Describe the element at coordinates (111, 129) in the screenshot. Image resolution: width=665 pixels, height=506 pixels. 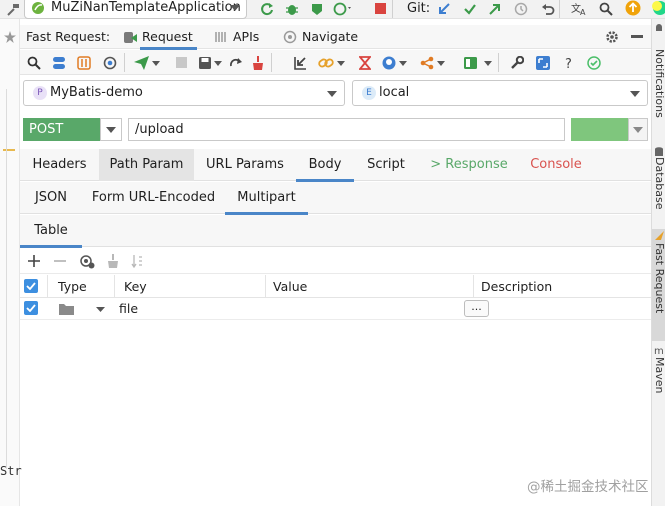
I see `method-dropdown-button` at that location.